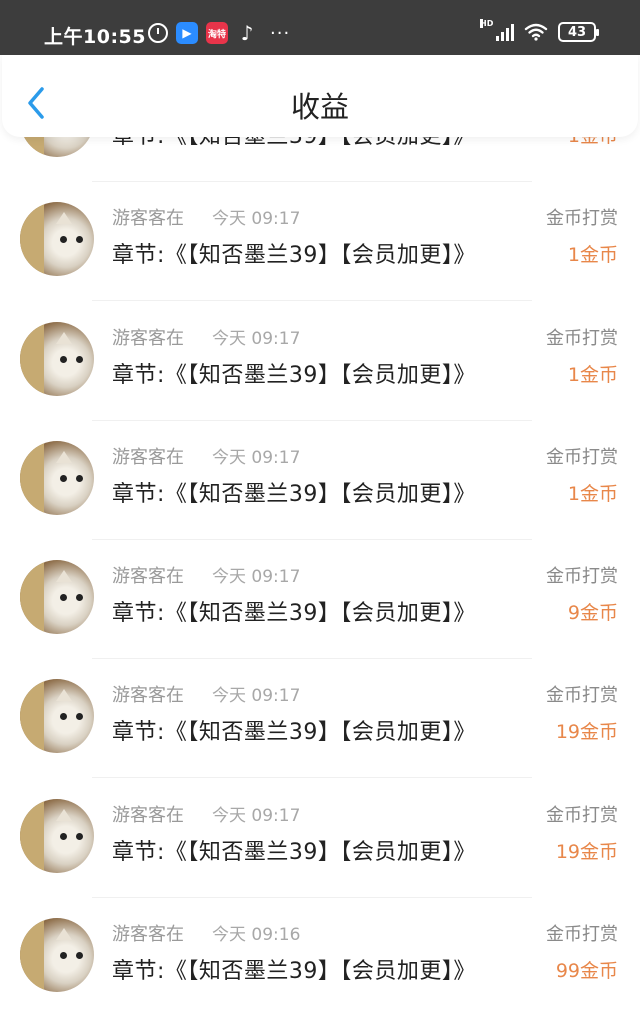  Describe the element at coordinates (256, 935) in the screenshot. I see `timestamp: 今天 09:16` at that location.